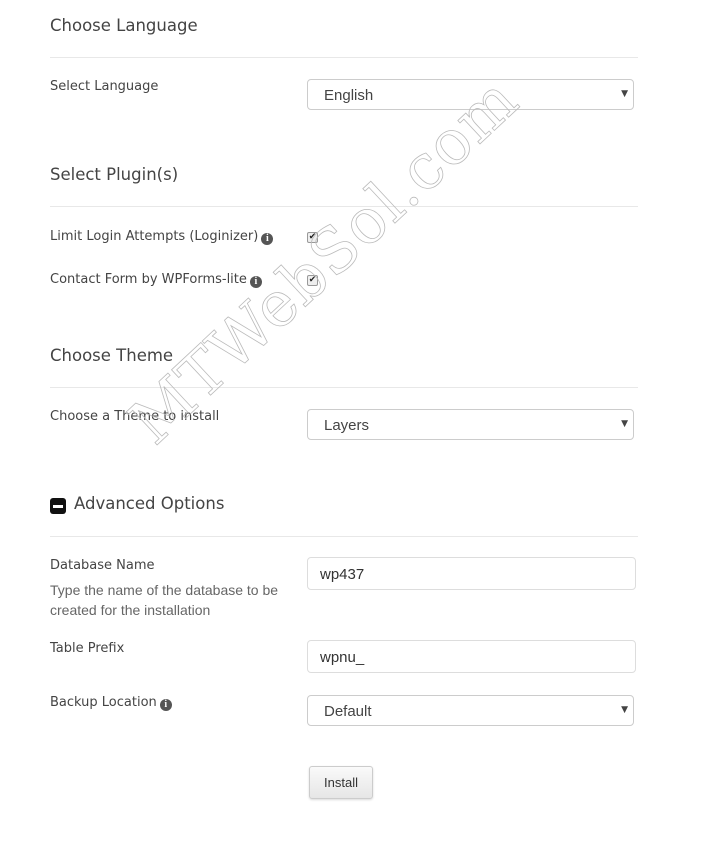 This screenshot has height=846, width=718. What do you see at coordinates (342, 574) in the screenshot?
I see `database-name-value: wp437` at bounding box center [342, 574].